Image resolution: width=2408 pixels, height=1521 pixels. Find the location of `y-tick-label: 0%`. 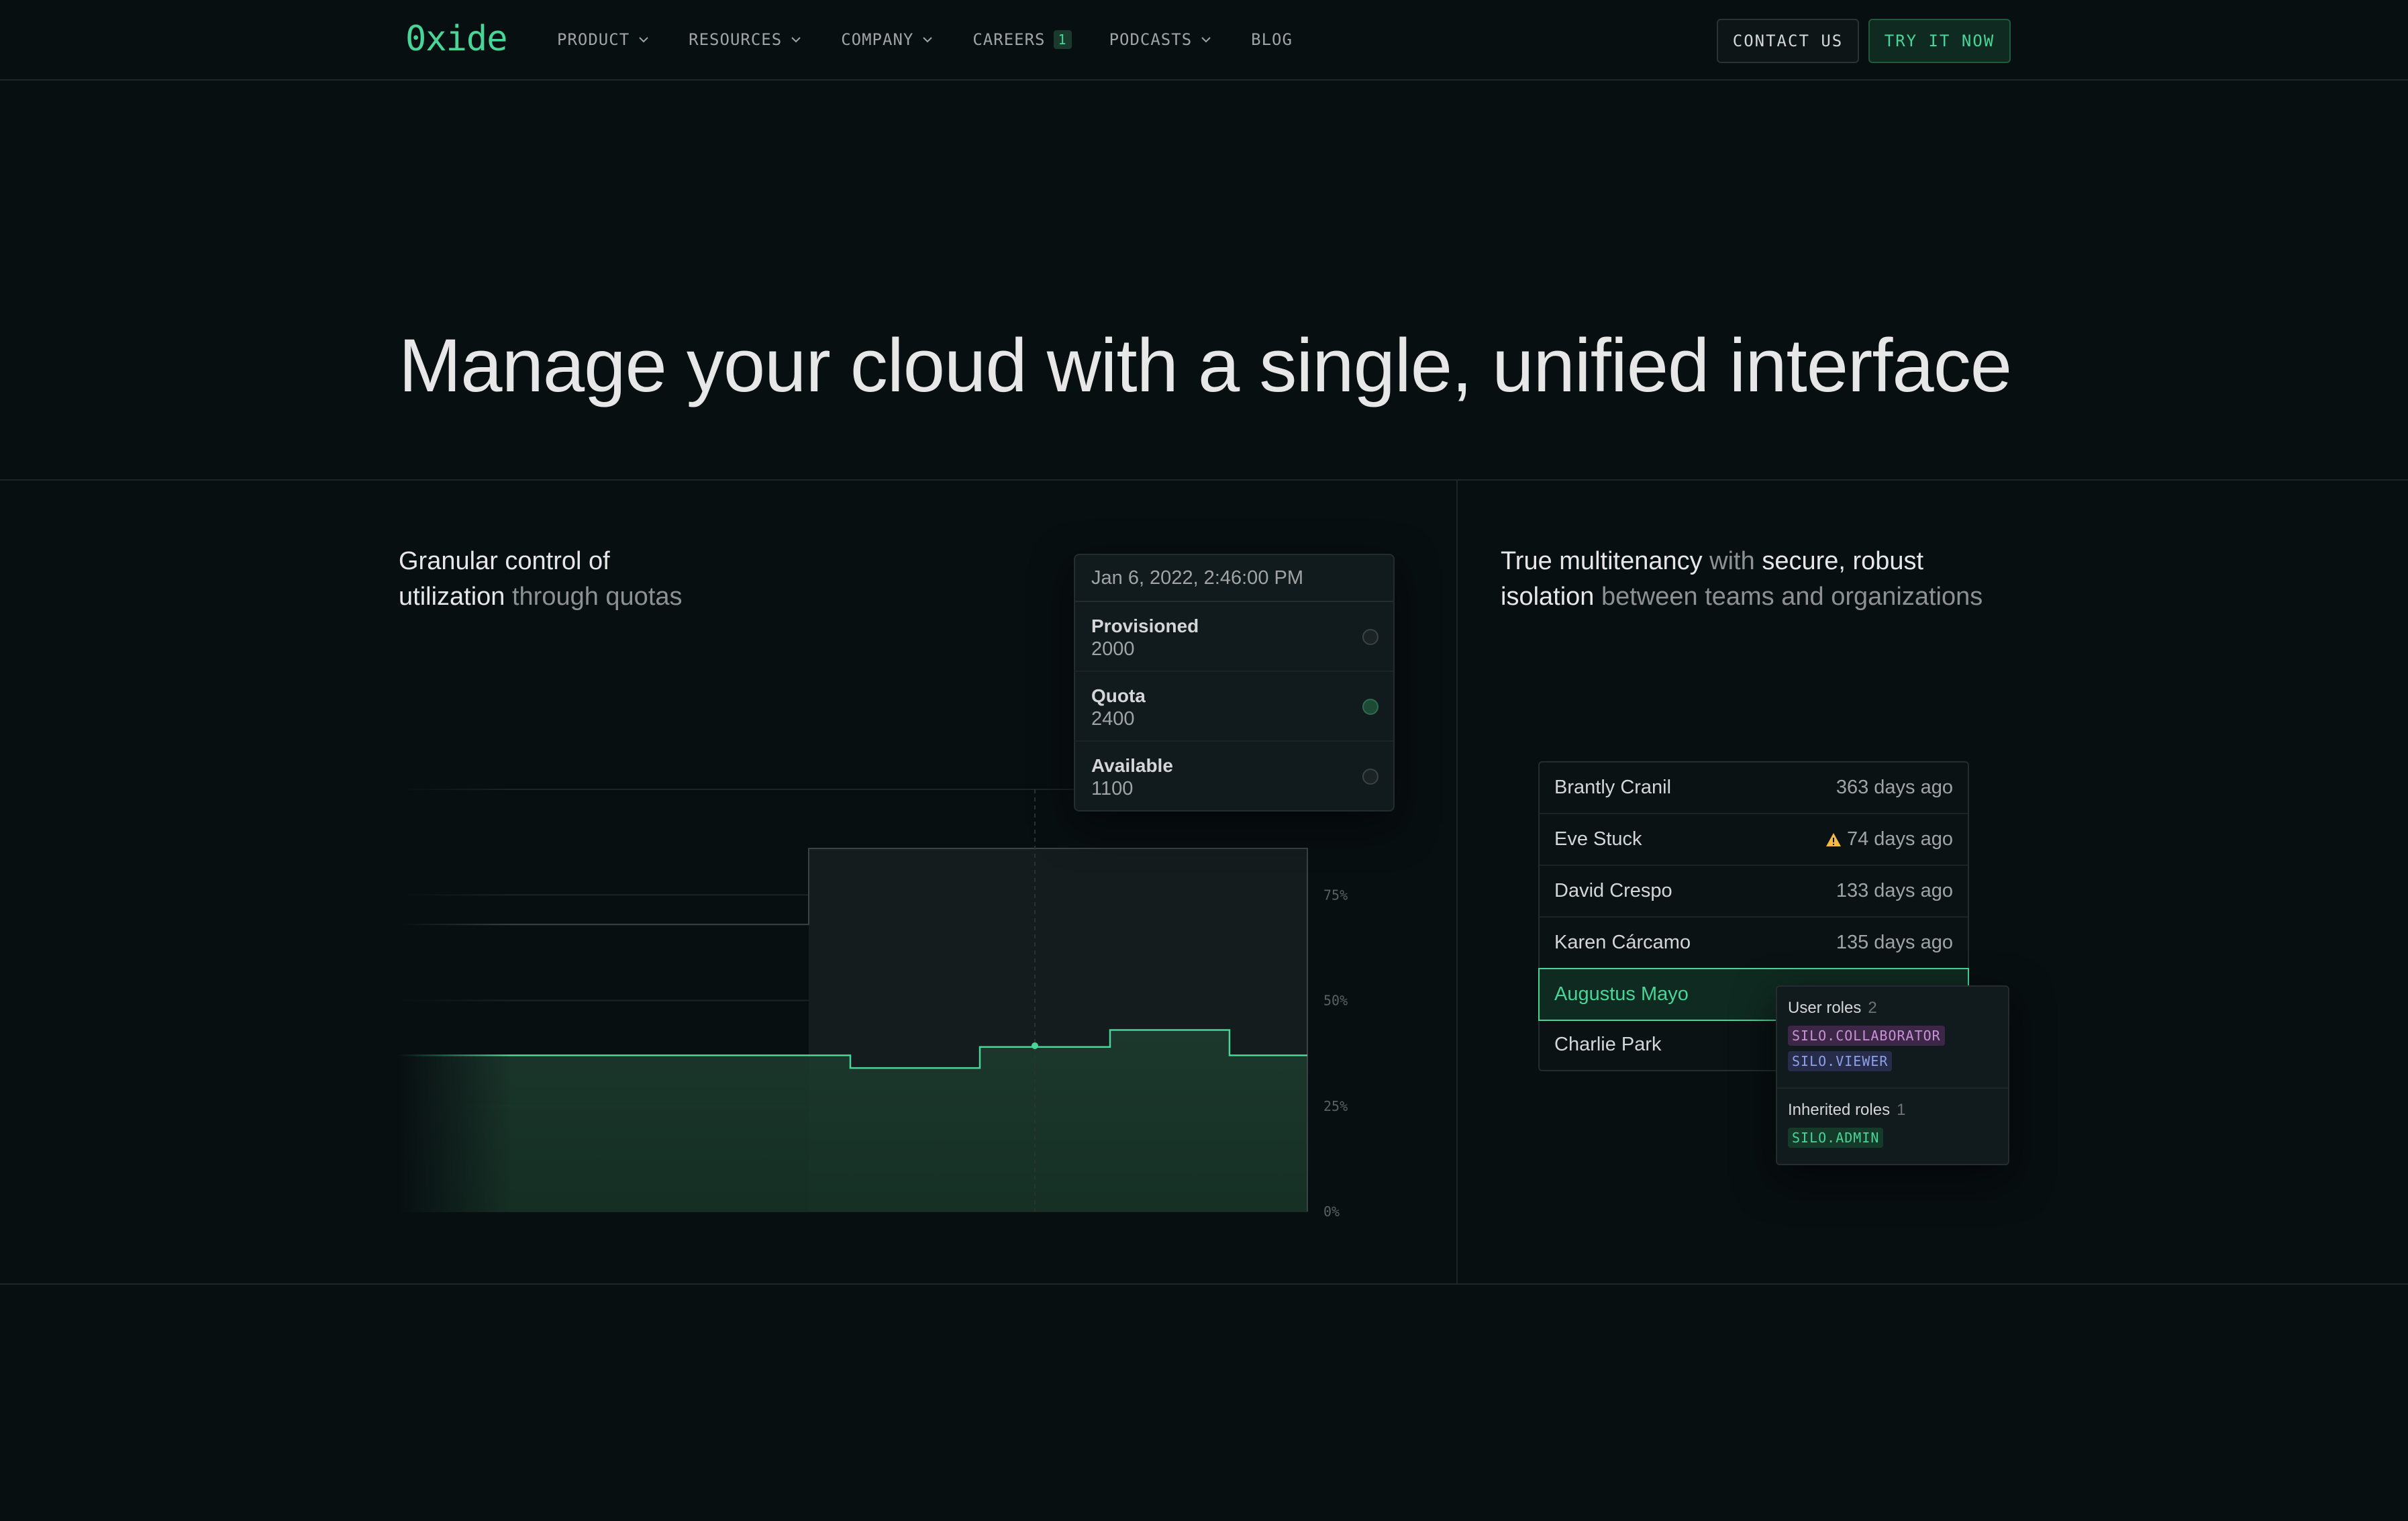

y-tick-label: 0% is located at coordinates (1331, 1212).